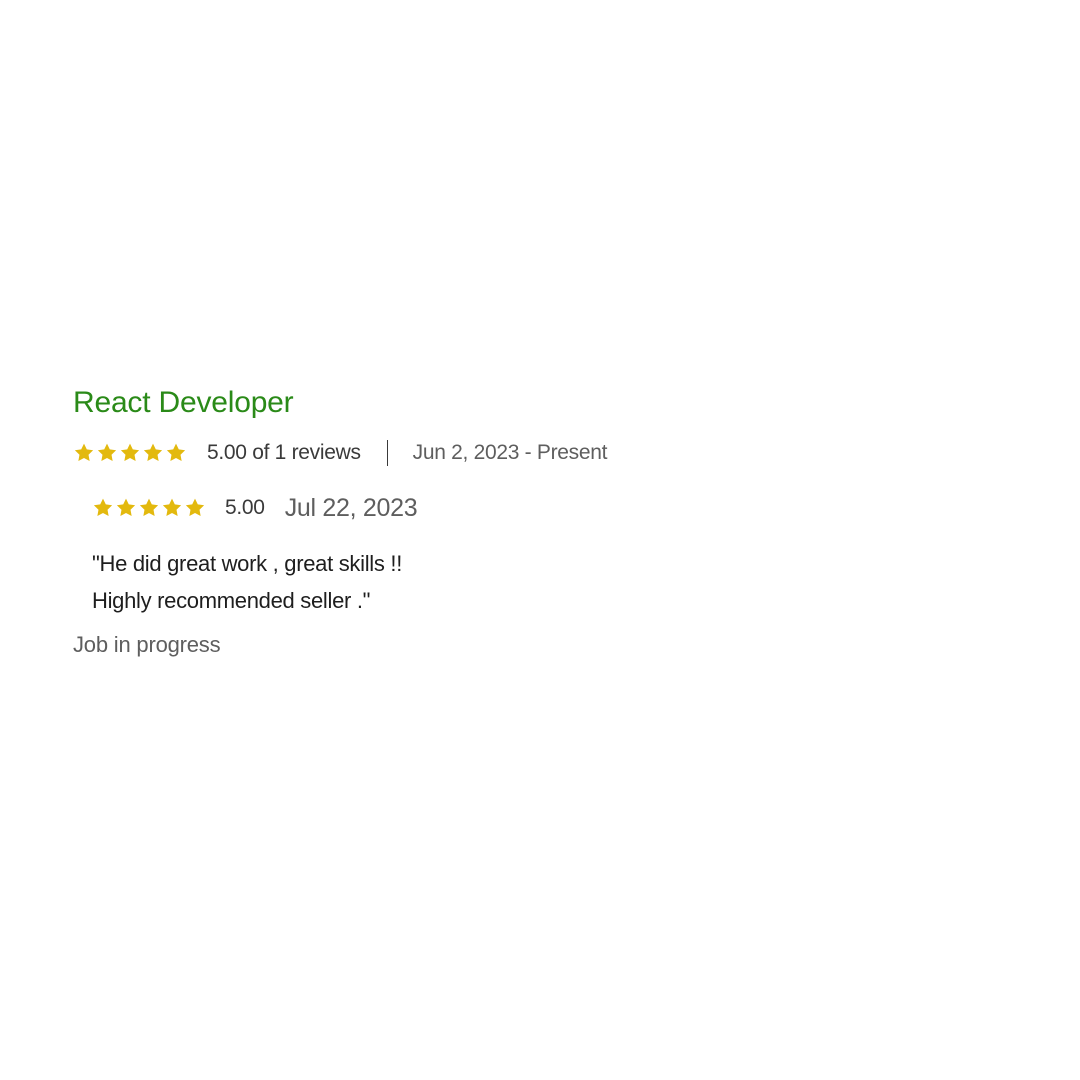 Image resolution: width=1080 pixels, height=1080 pixels. I want to click on review-rating-stars, so click(149, 508).